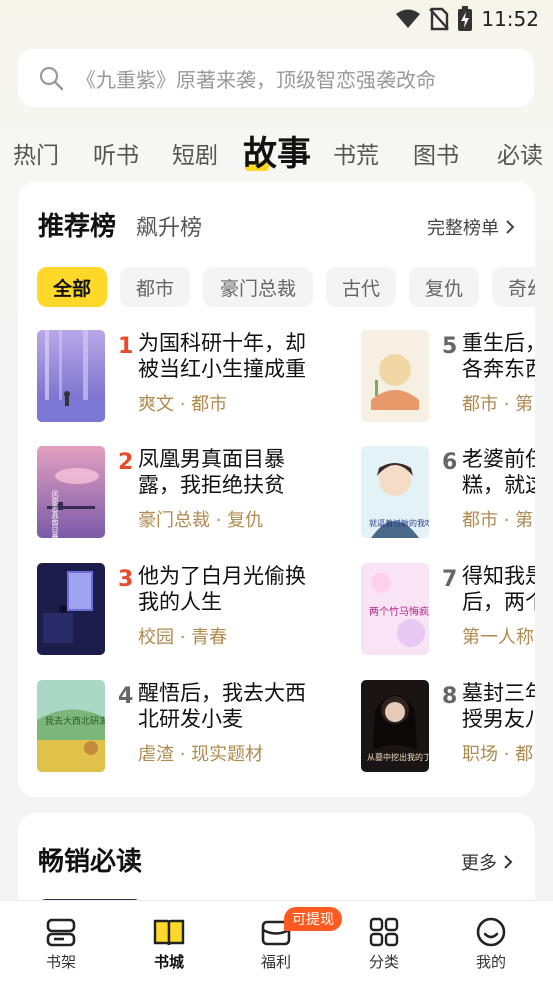 This screenshot has height=983, width=553. Describe the element at coordinates (201, 520) in the screenshot. I see `book-tags: 豪门总裁 · 复仇` at that location.